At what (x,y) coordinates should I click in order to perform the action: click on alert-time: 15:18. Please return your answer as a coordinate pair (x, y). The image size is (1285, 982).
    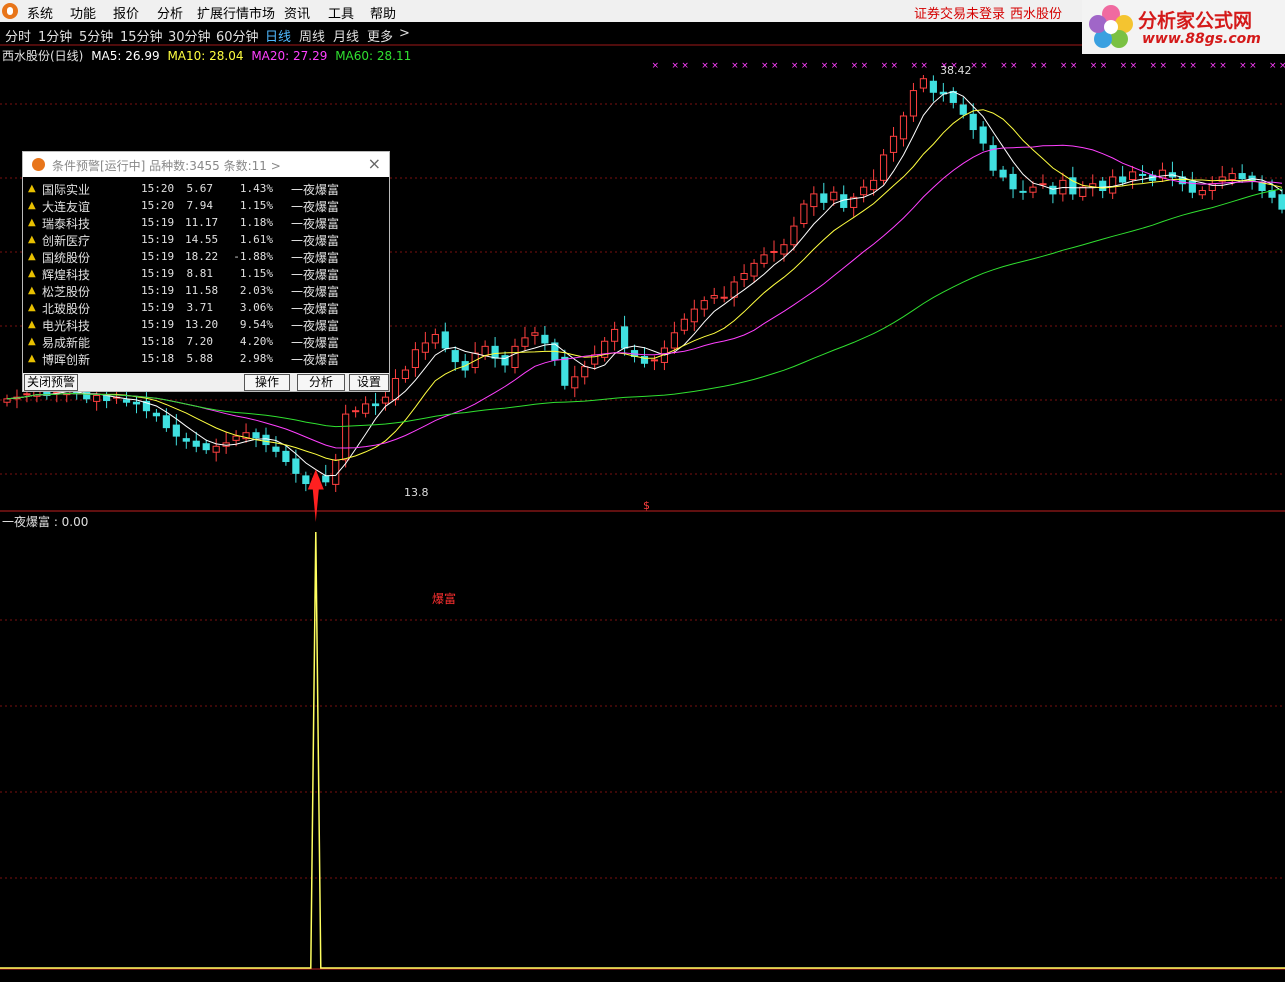
    Looking at the image, I should click on (158, 358).